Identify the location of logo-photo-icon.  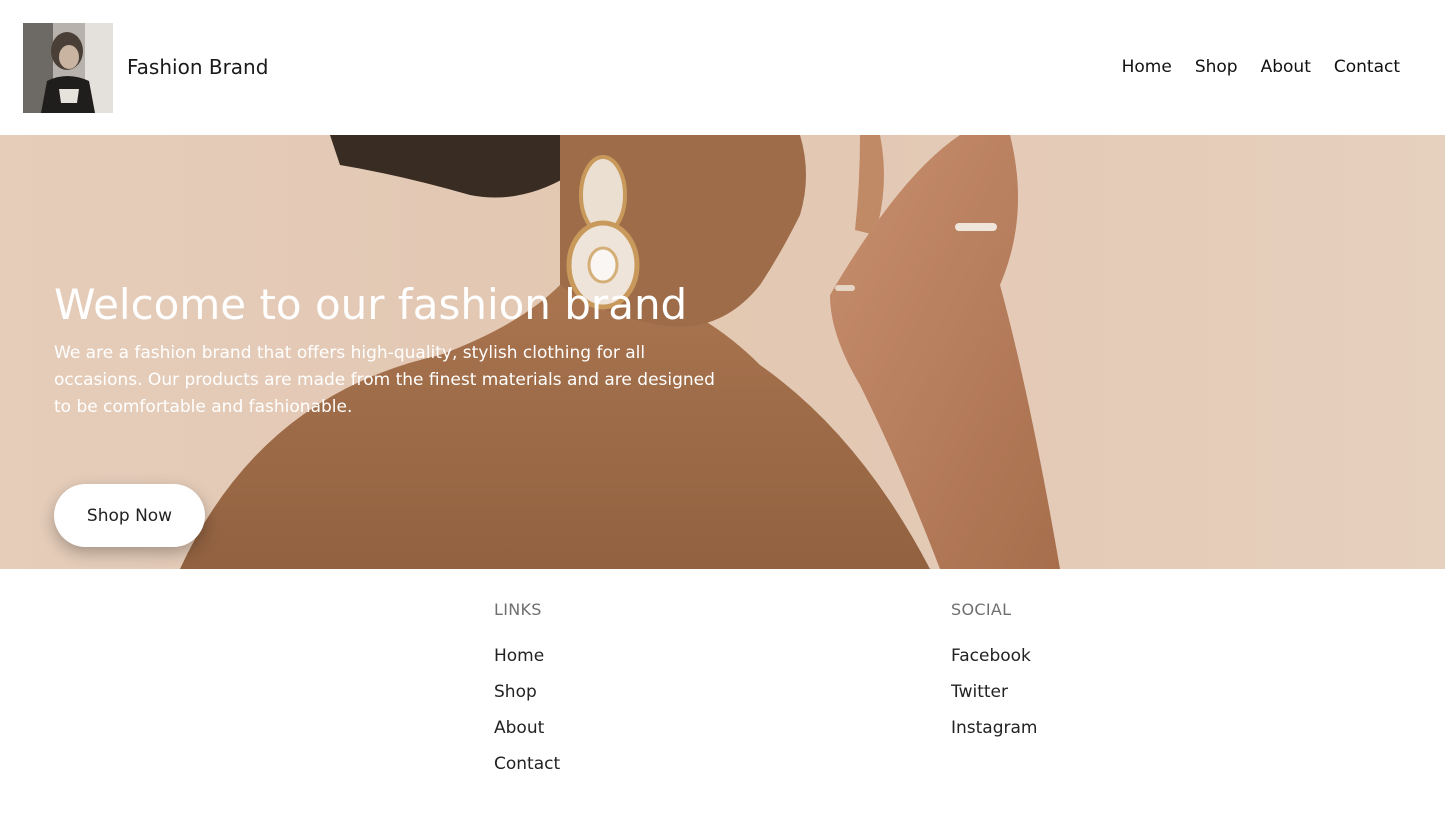
(68, 68).